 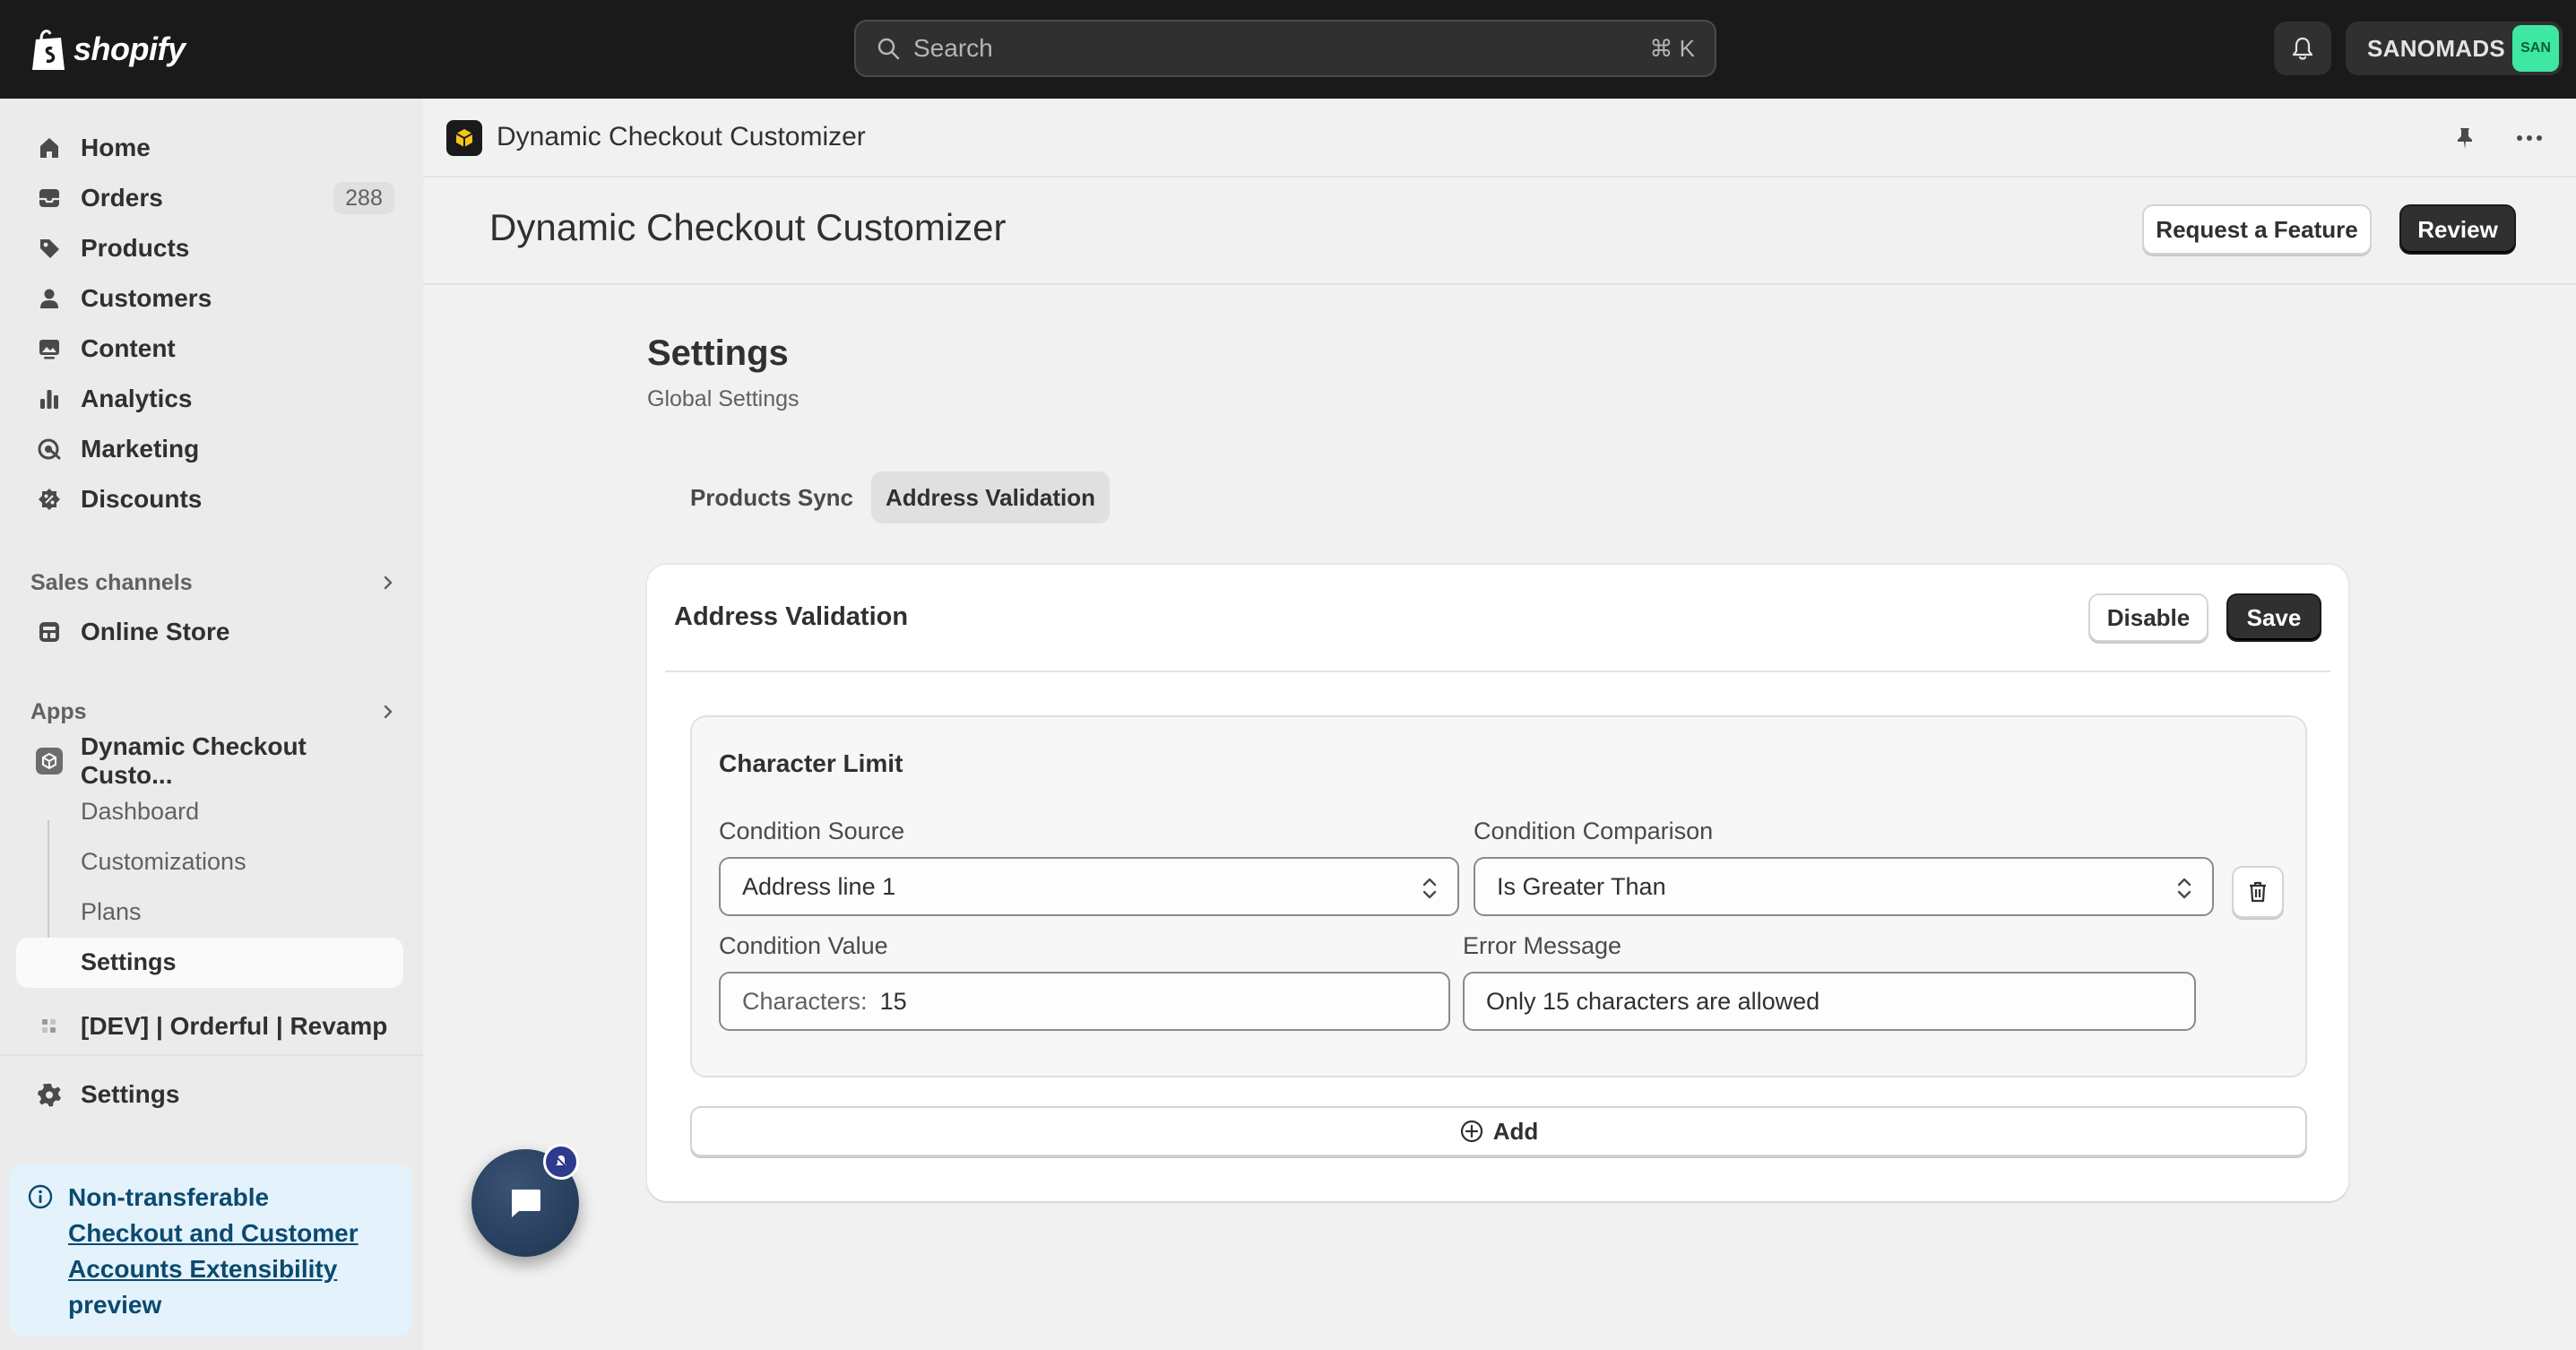 I want to click on sidebar-item-settings: Settings, so click(x=209, y=1095).